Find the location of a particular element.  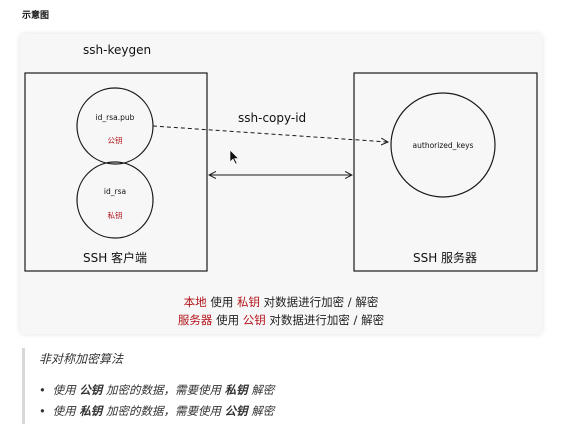

note-key: 私钥 is located at coordinates (91, 411).